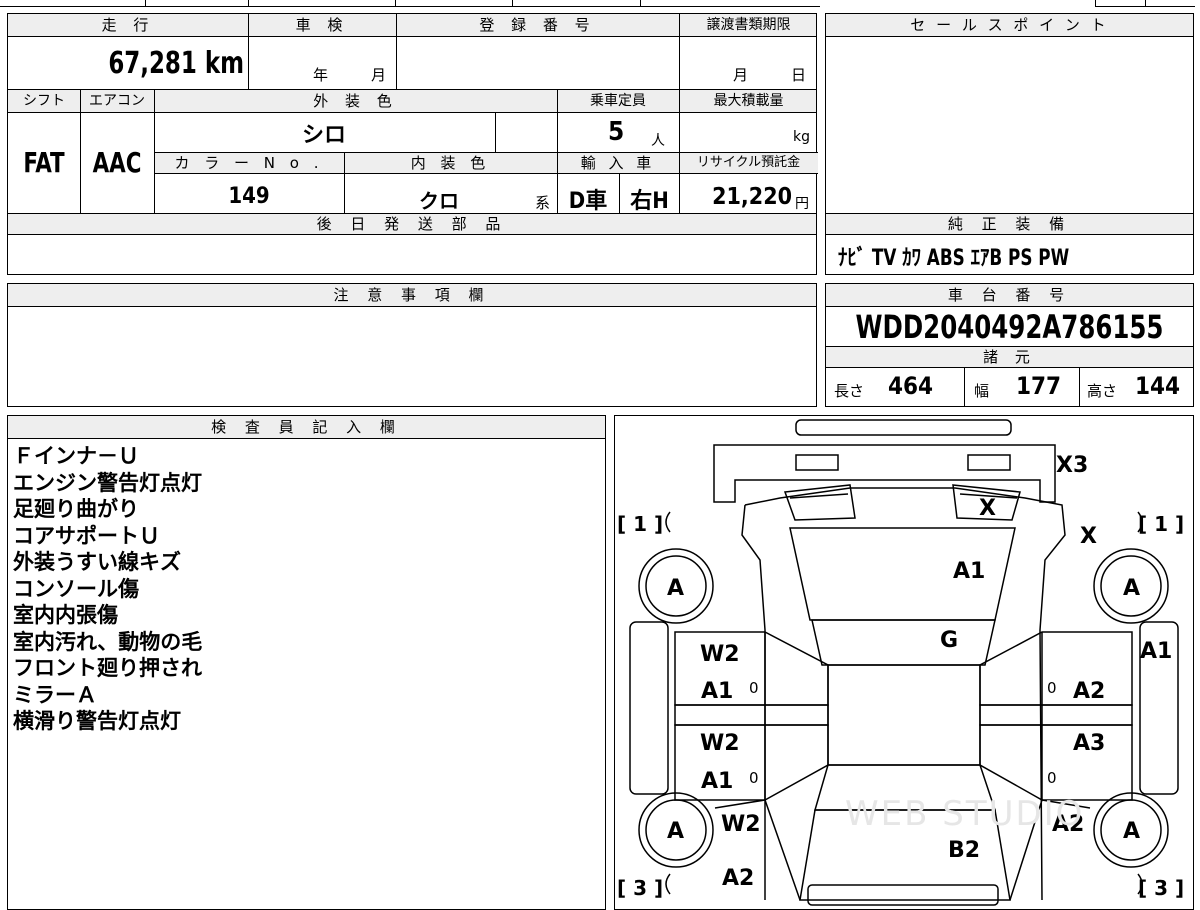 The height and width of the screenshot is (910, 1200). Describe the element at coordinates (969, 571) in the screenshot. I see `mark-a1-hood: A1` at that location.